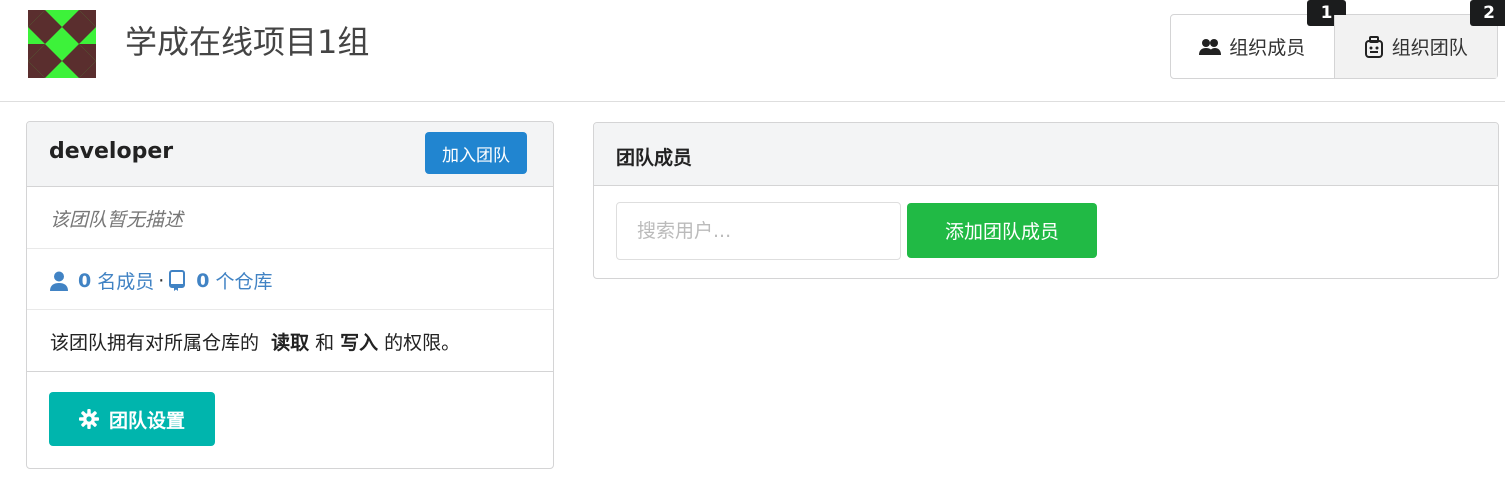 This screenshot has width=1505, height=495. What do you see at coordinates (146, 420) in the screenshot?
I see `team-settings-label: 团队设置` at bounding box center [146, 420].